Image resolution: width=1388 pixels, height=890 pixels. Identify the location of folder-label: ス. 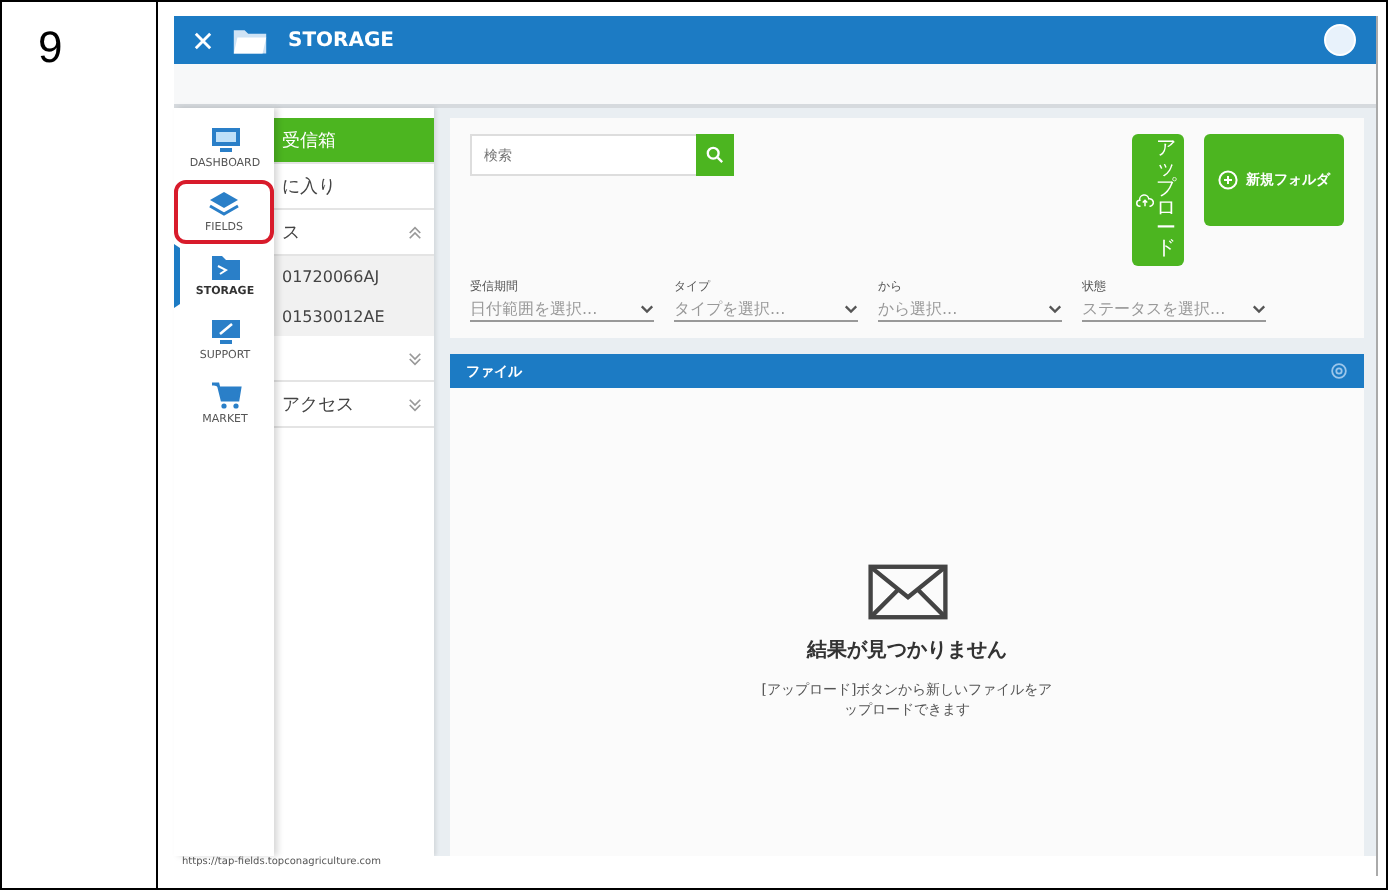
(292, 233).